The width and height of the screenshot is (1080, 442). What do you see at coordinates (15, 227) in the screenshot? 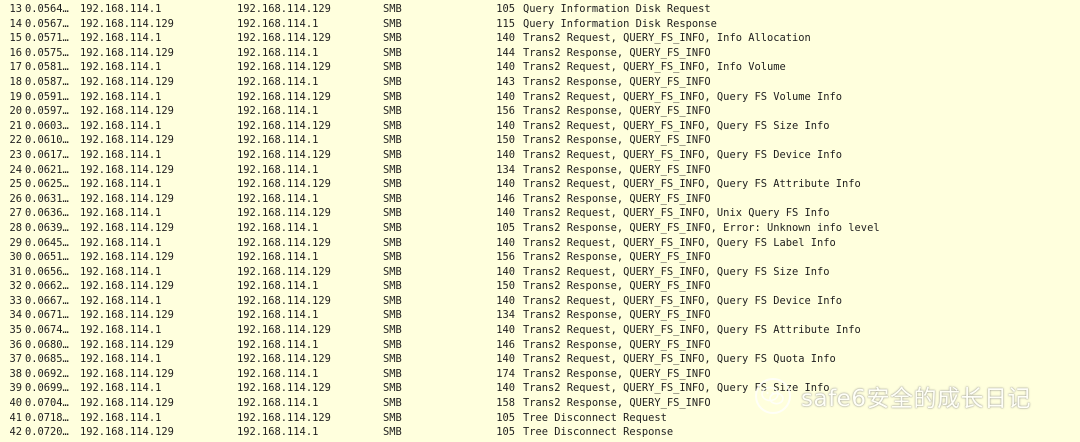
I see `packet-number: 28` at bounding box center [15, 227].